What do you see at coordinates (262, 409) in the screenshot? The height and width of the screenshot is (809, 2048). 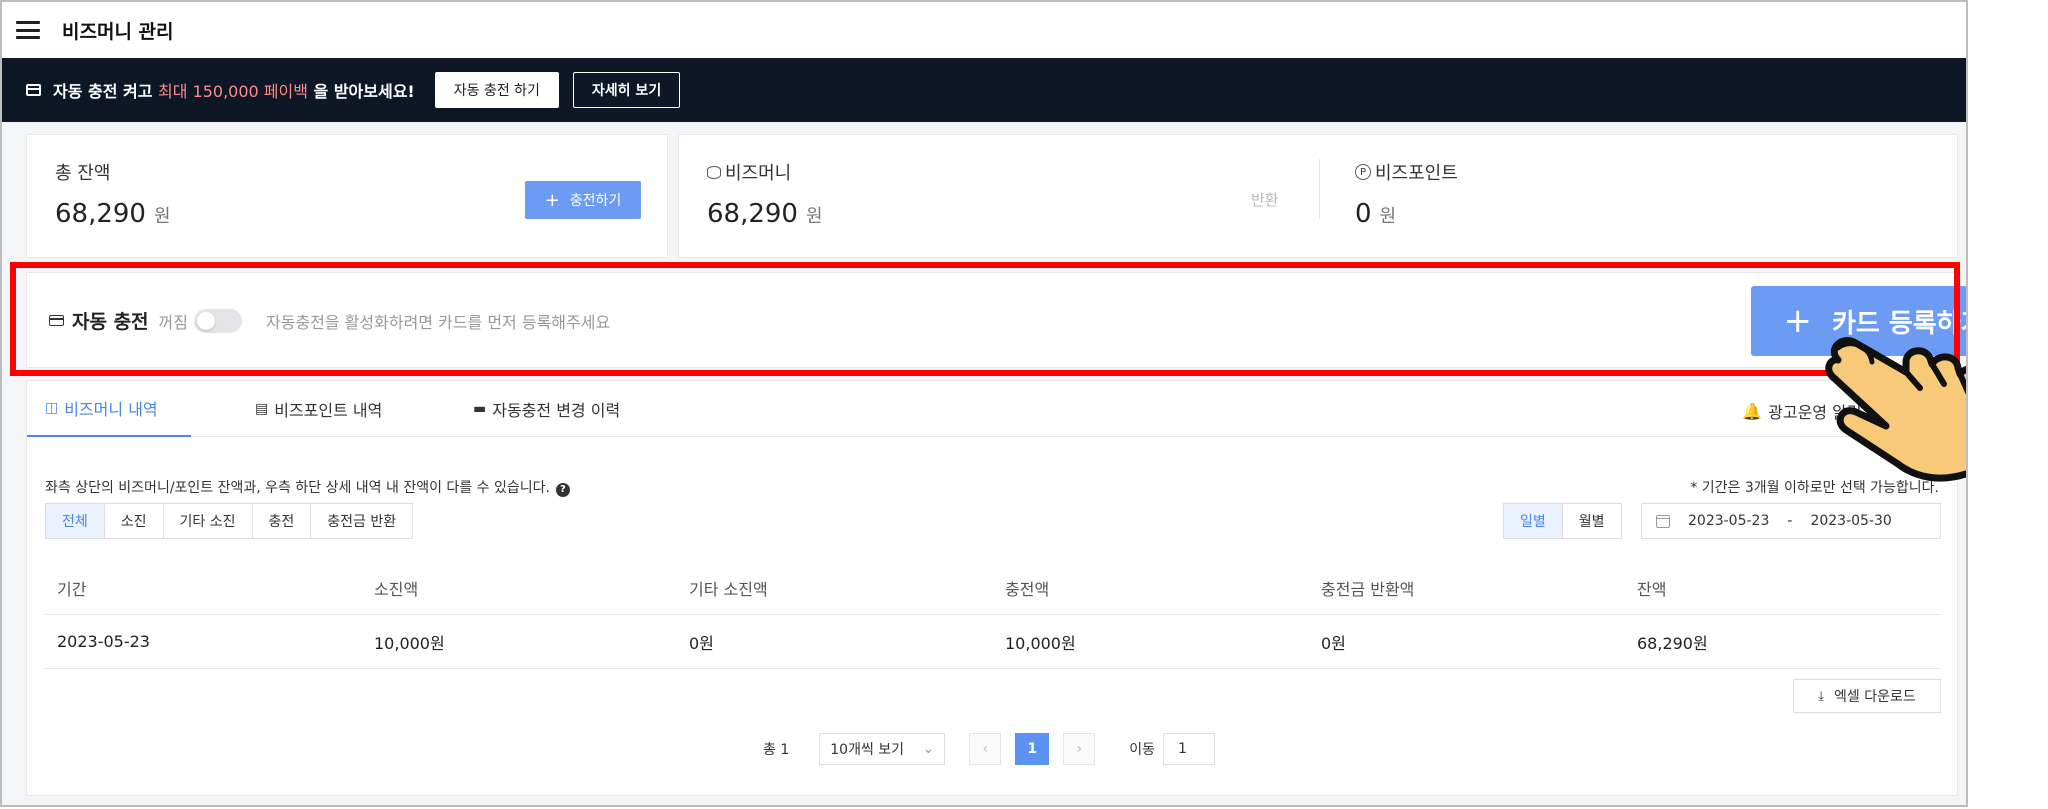 I see `gift-icon: ▤` at bounding box center [262, 409].